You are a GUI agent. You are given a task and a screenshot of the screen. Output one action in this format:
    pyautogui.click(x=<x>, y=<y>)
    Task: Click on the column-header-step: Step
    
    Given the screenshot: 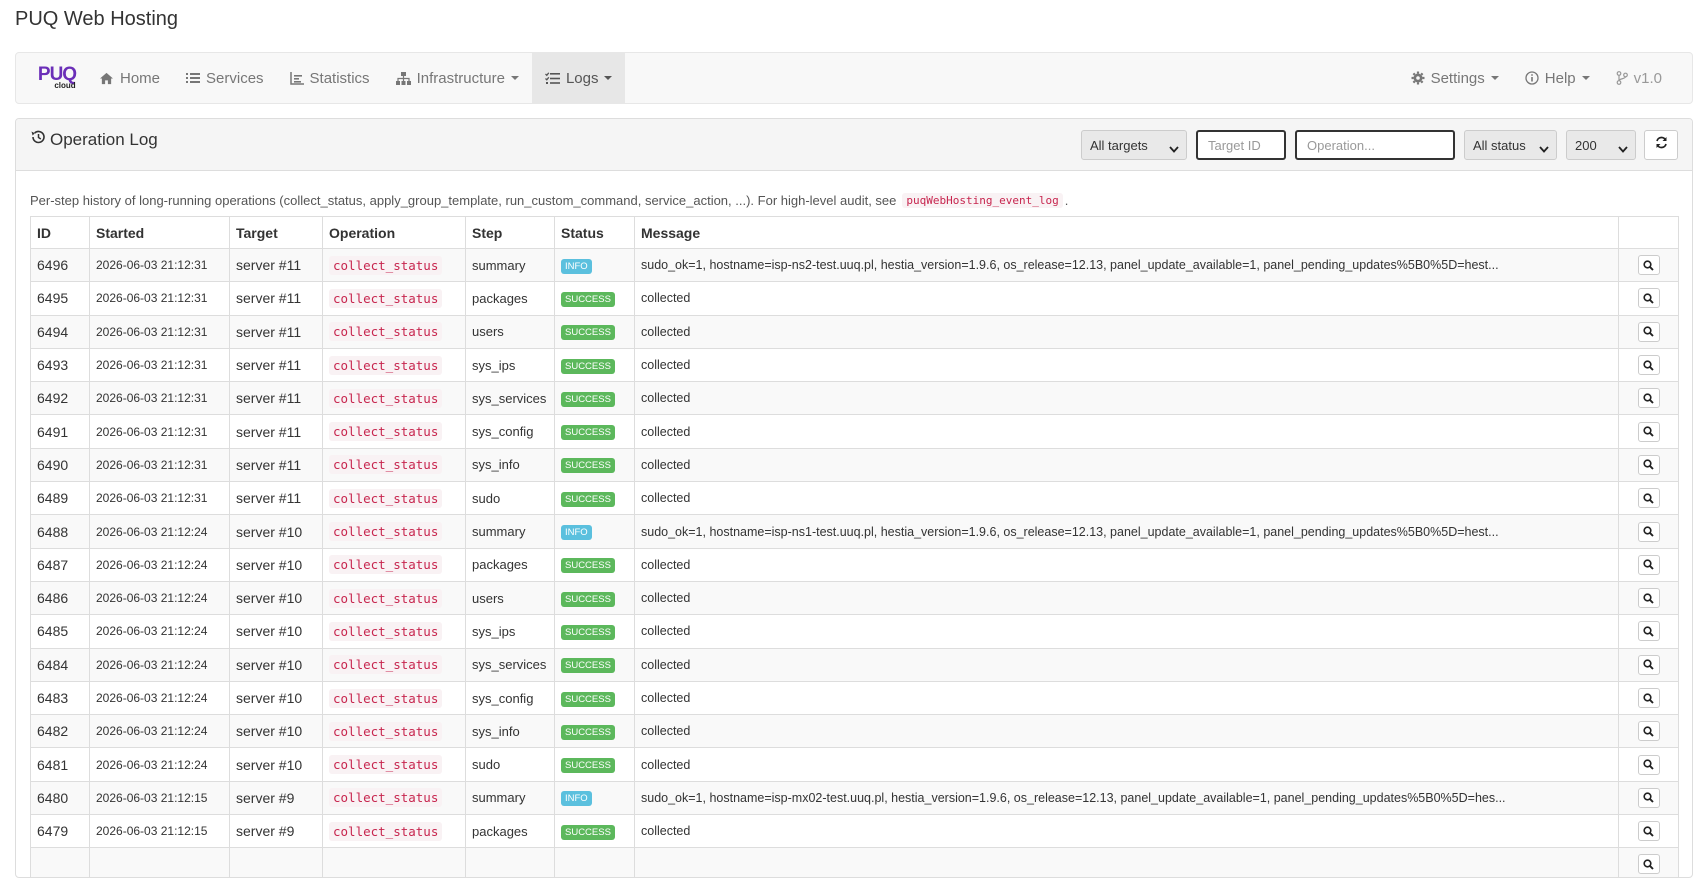 What is the action you would take?
    pyautogui.click(x=510, y=233)
    